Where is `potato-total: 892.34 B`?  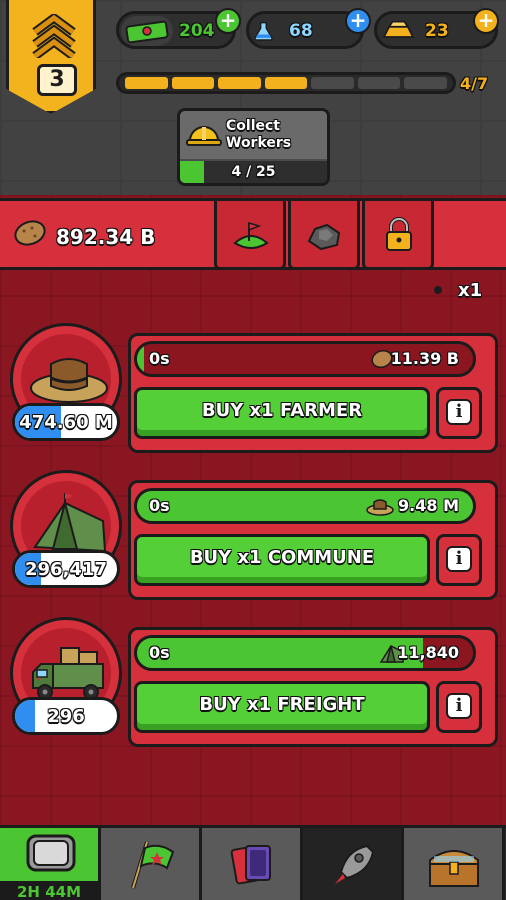
potato-total: 892.34 B is located at coordinates (106, 237).